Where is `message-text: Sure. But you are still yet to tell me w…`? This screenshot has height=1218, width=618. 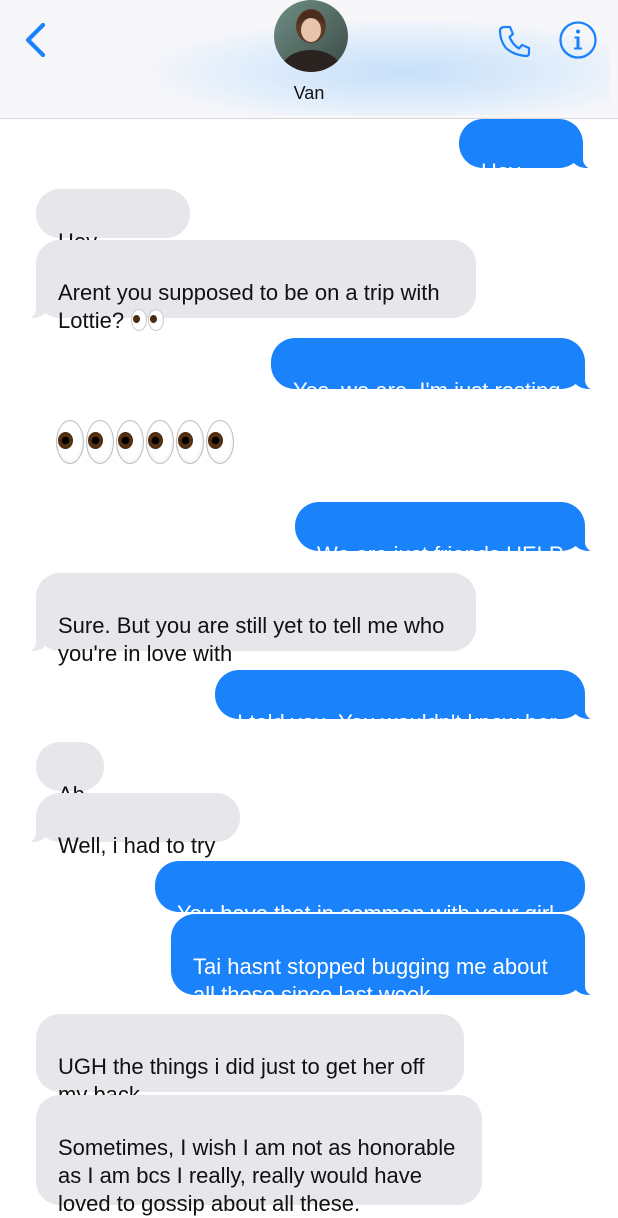
message-text: Sure. But you are still yet to tell me w… is located at coordinates (251, 639).